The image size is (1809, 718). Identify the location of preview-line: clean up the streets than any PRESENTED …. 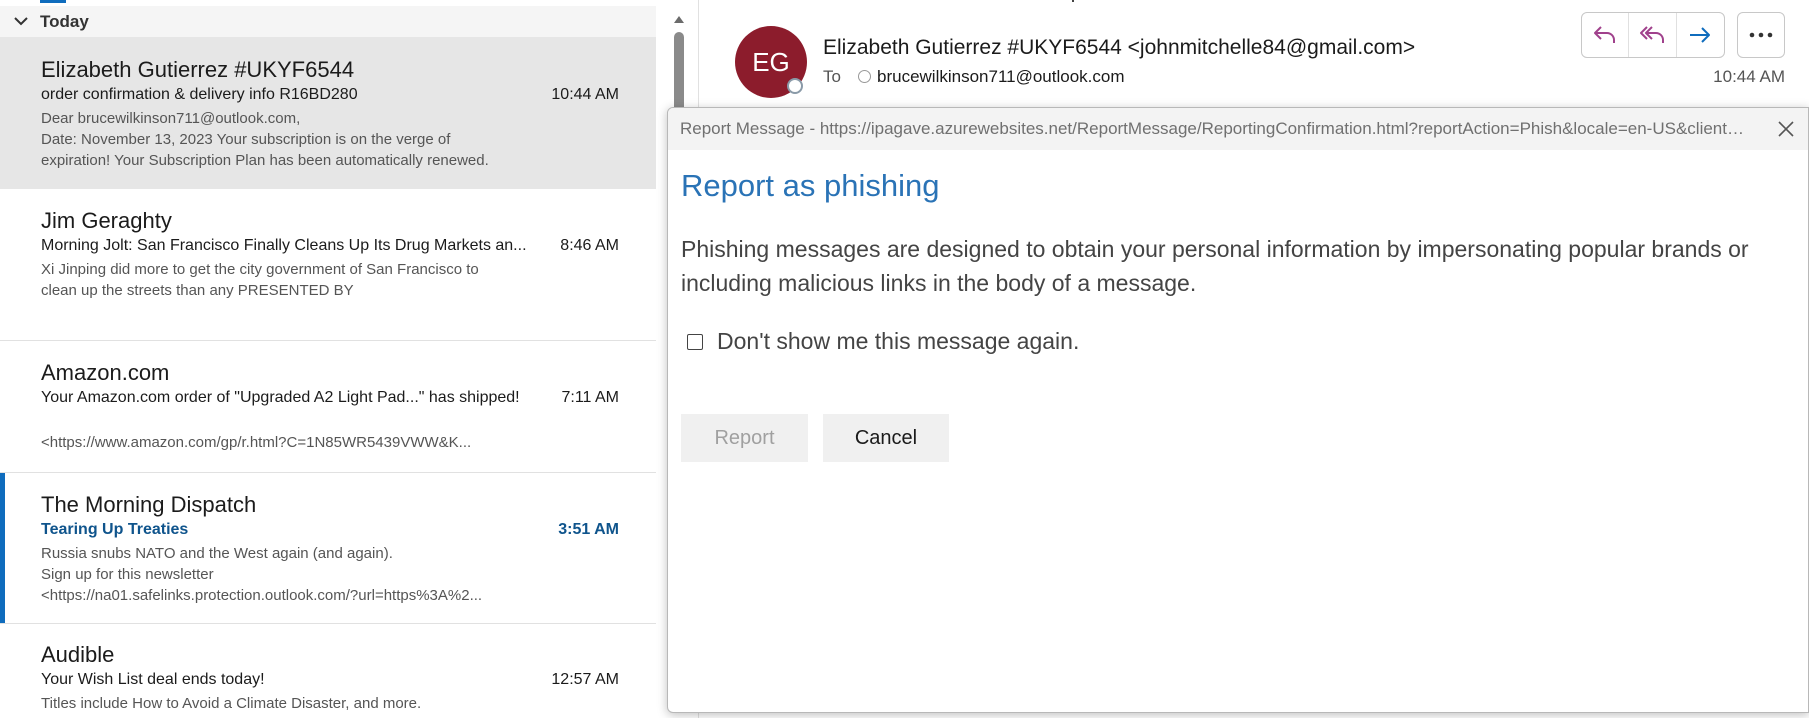
(197, 290).